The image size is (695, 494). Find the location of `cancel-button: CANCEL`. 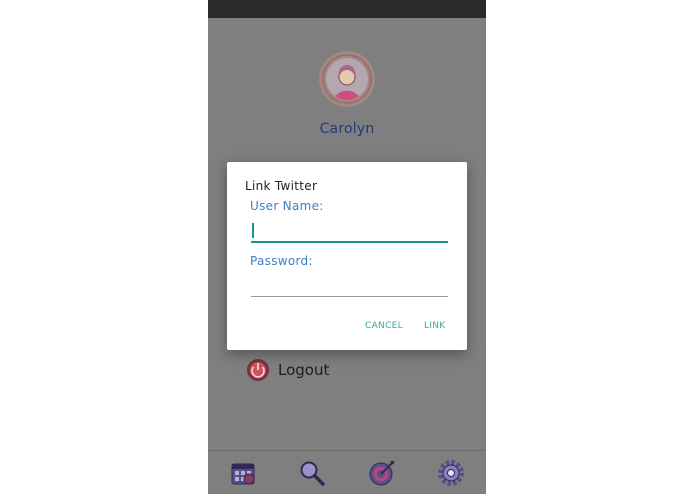

cancel-button: CANCEL is located at coordinates (384, 326).